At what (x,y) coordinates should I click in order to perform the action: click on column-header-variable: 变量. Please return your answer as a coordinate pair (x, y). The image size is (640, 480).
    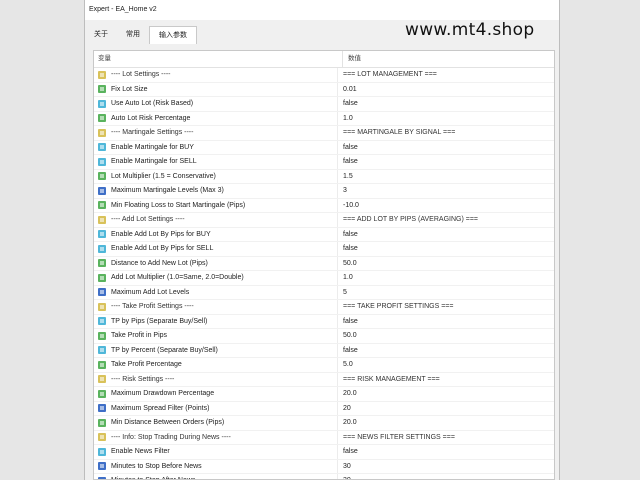
    Looking at the image, I should click on (218, 59).